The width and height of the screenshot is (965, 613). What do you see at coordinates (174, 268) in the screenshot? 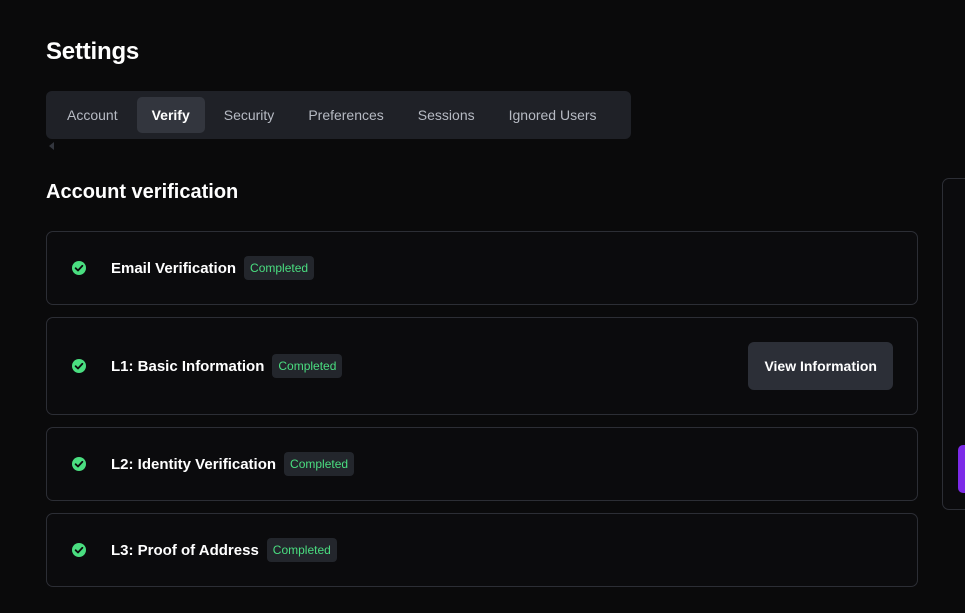
I see `step-label: Email Verification` at bounding box center [174, 268].